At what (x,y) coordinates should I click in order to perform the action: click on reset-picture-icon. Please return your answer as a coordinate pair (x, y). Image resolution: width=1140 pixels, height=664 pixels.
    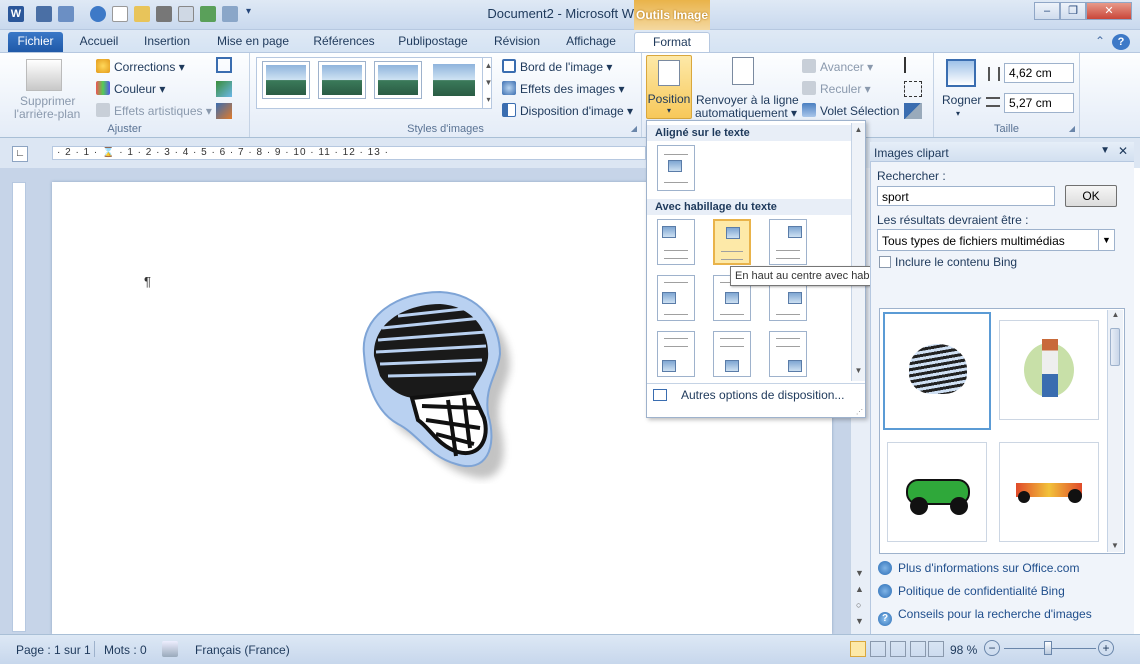
    Looking at the image, I should click on (224, 111).